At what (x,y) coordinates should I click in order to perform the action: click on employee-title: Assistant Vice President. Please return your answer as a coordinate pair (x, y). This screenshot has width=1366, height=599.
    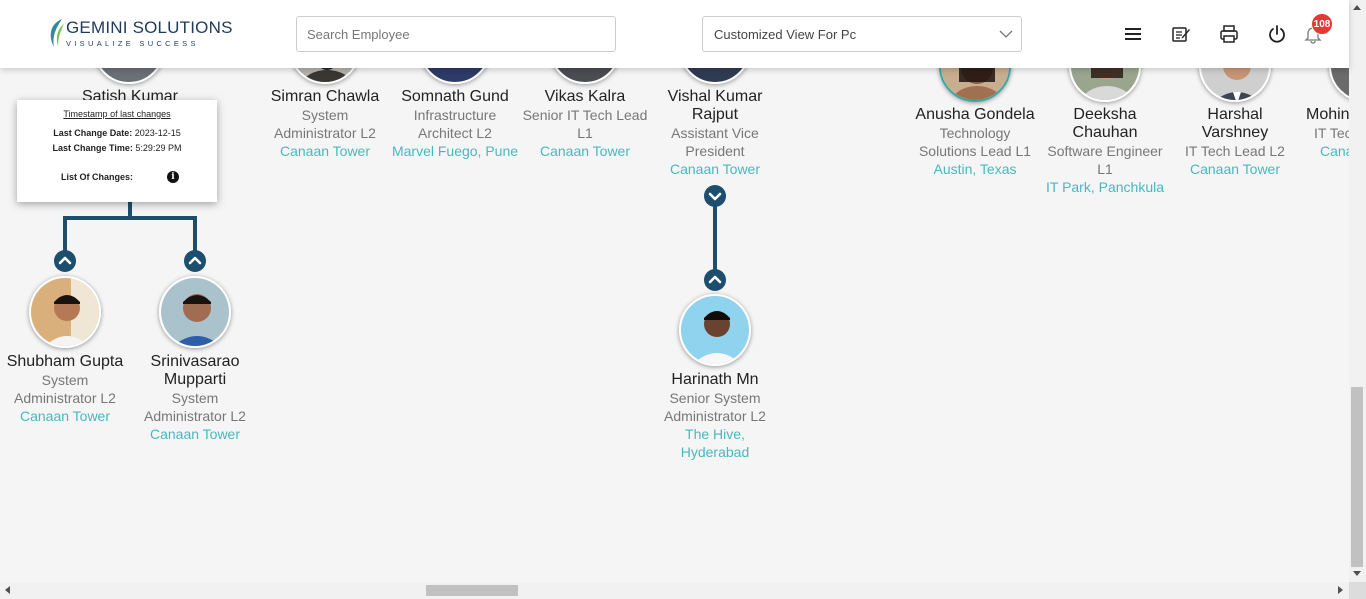
    Looking at the image, I should click on (715, 142).